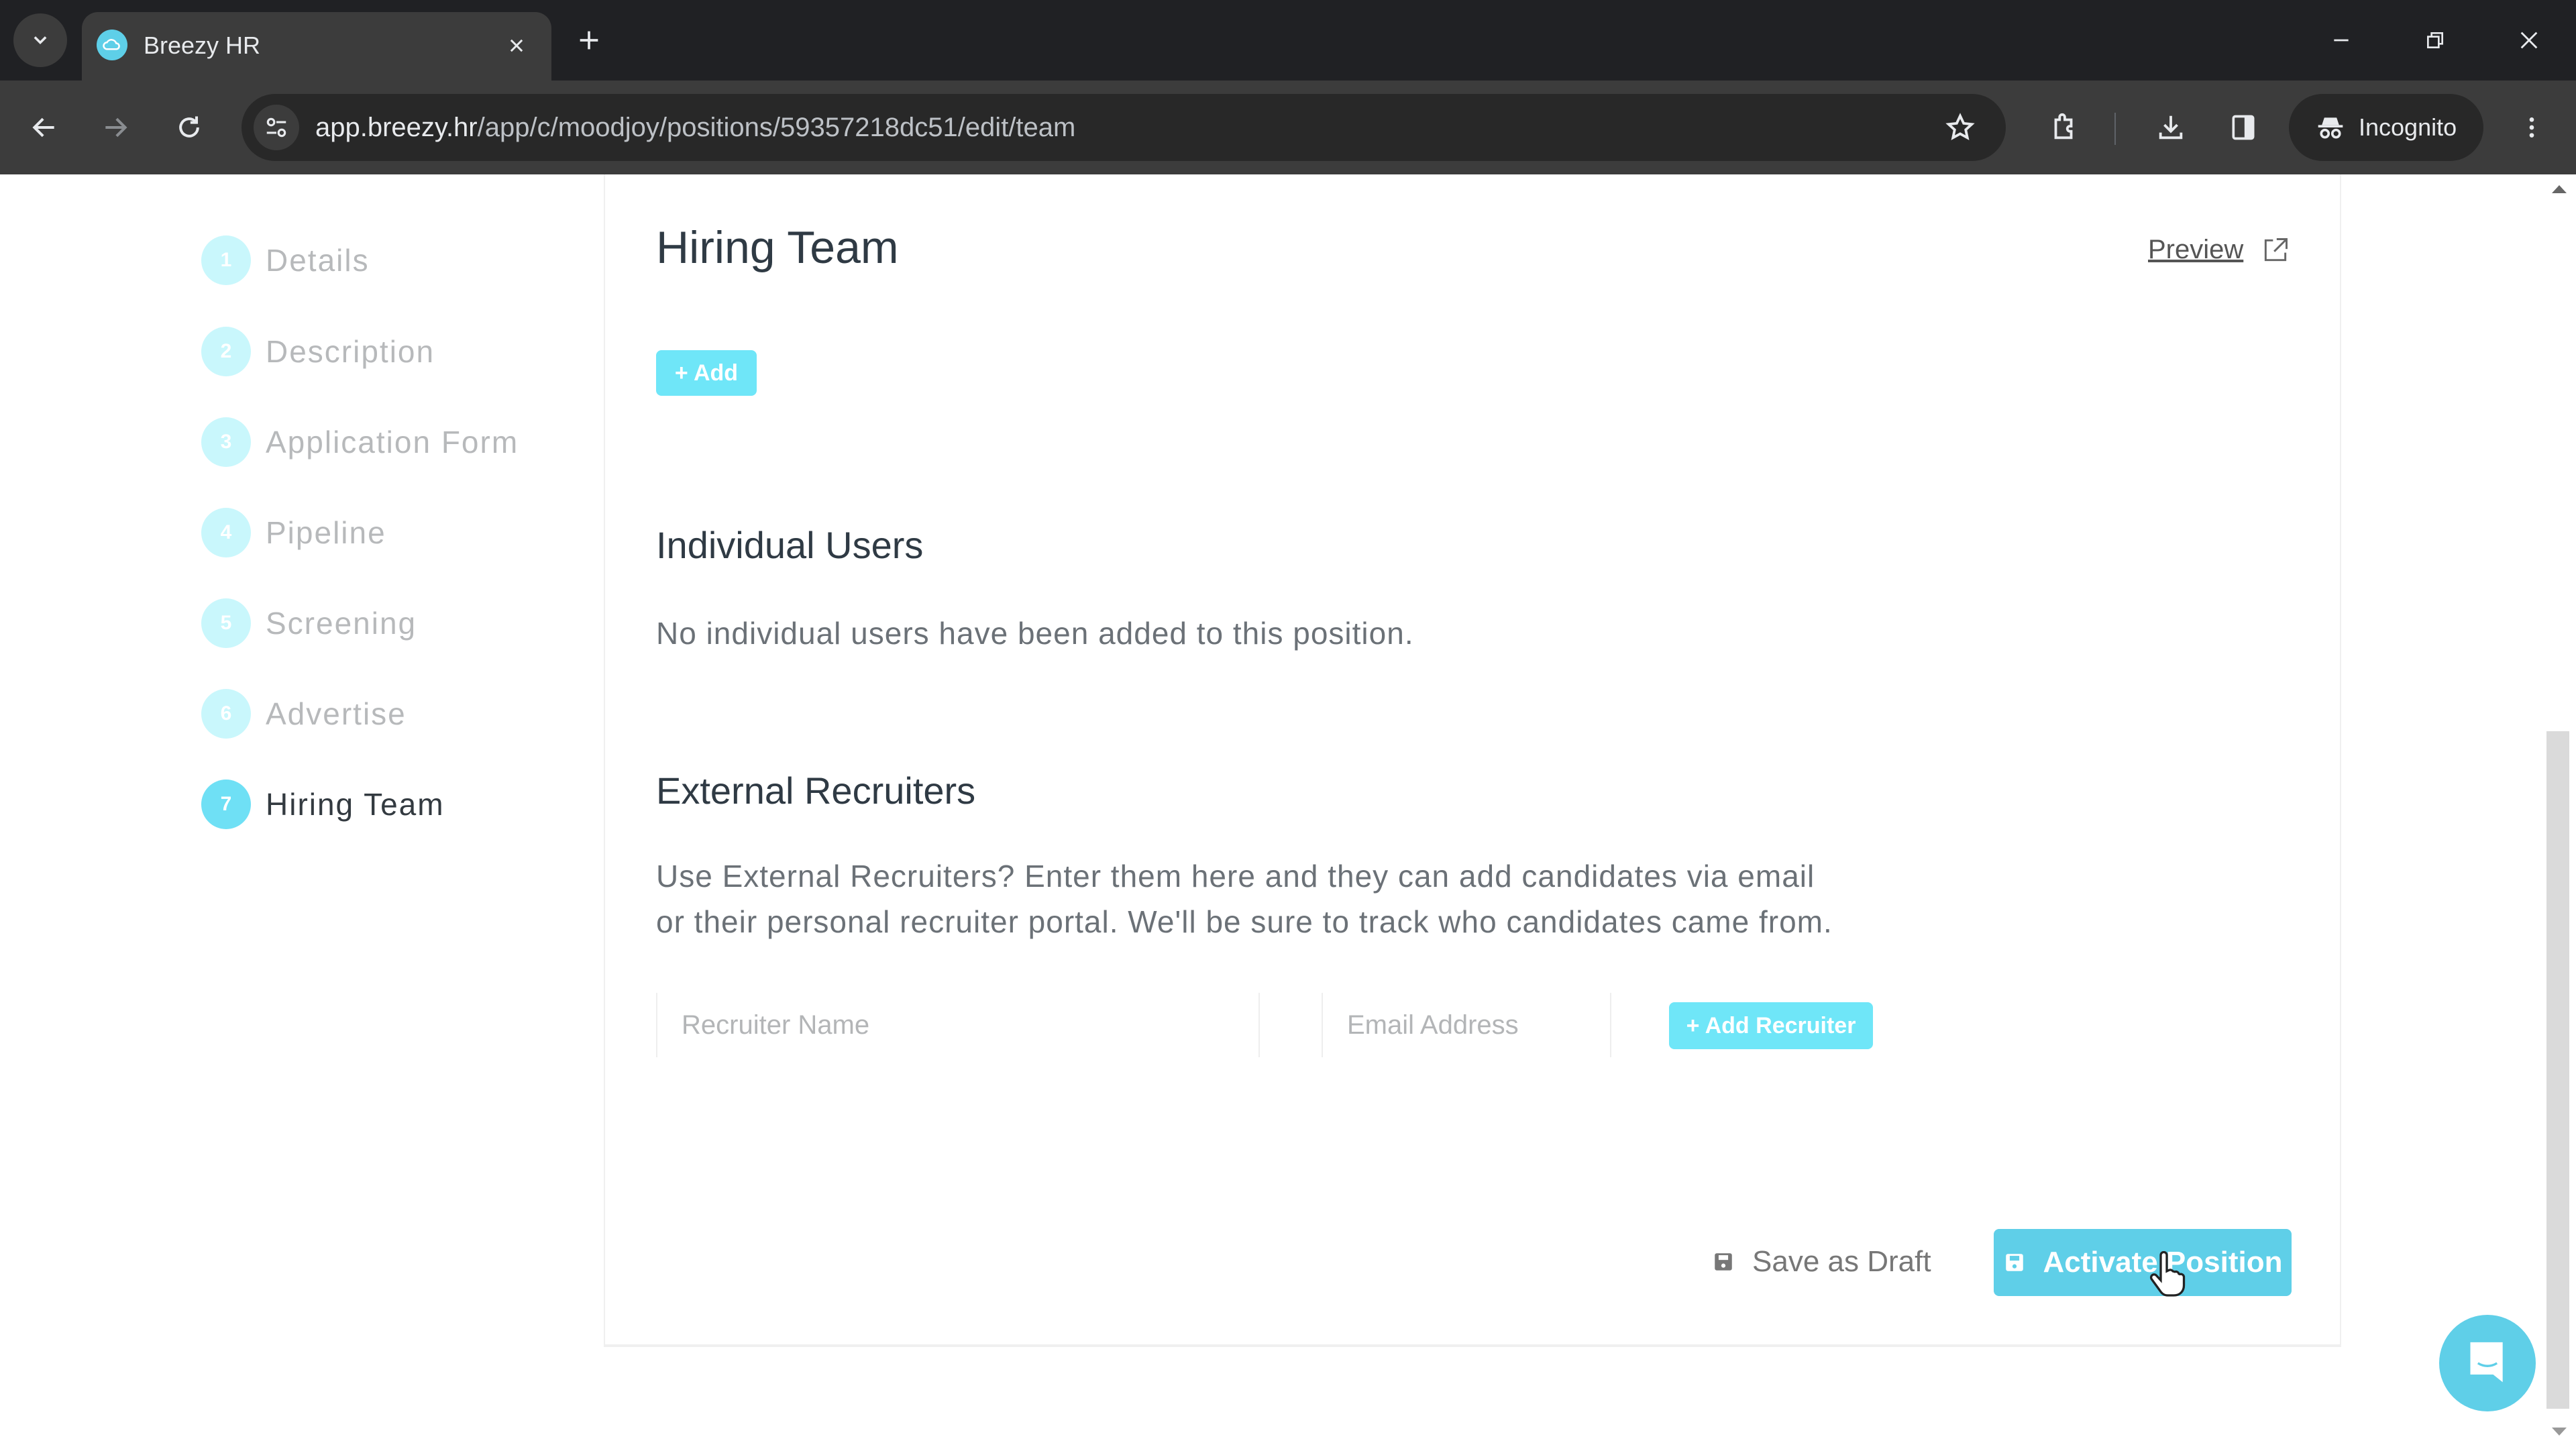 This screenshot has height=1449, width=2576. What do you see at coordinates (777, 247) in the screenshot?
I see `page-title: Hiring Team` at bounding box center [777, 247].